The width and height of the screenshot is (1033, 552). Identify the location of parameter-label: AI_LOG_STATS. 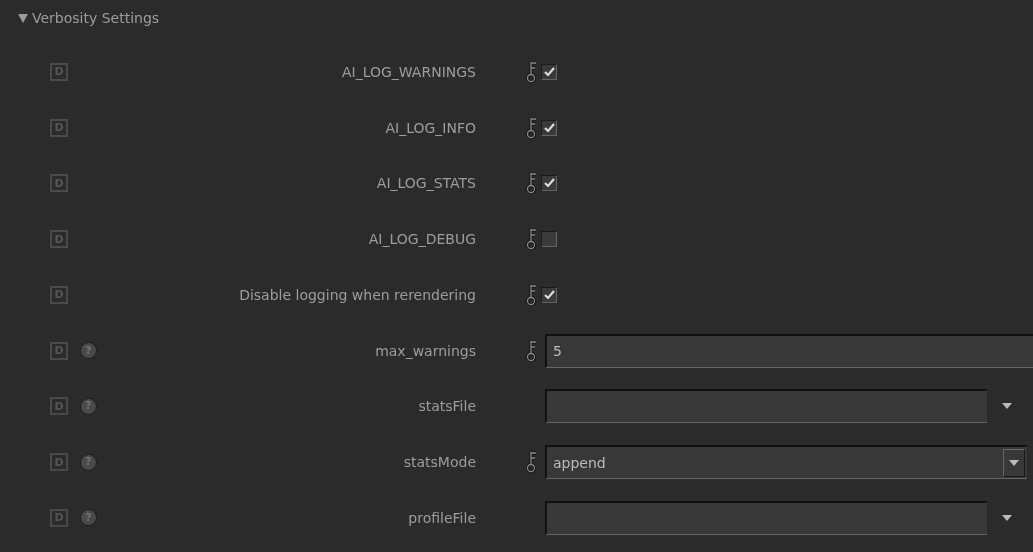
(425, 183).